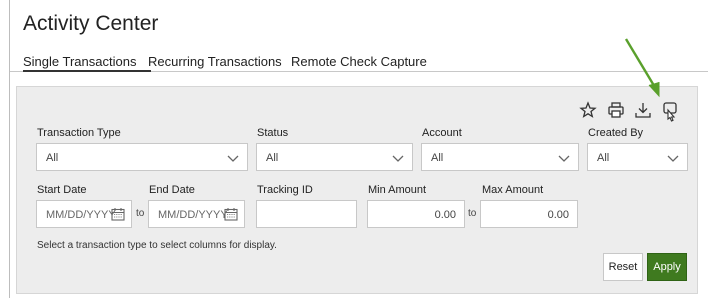  I want to click on apply-button: Apply, so click(667, 267).